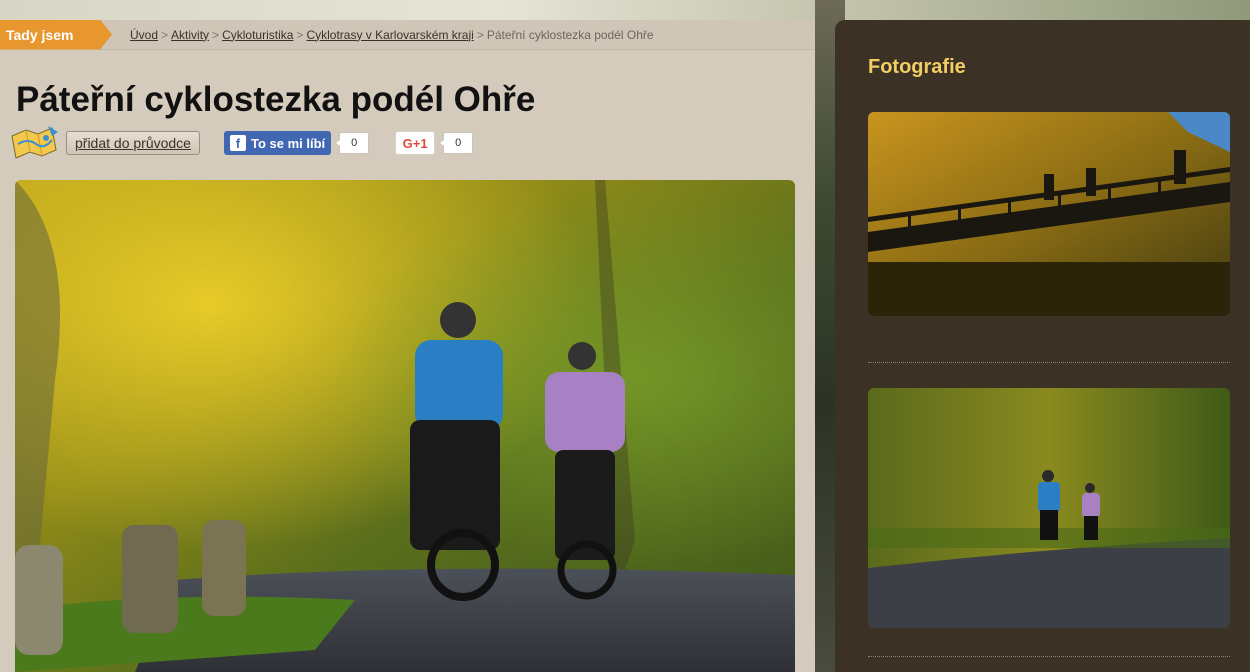 Image resolution: width=1250 pixels, height=672 pixels. What do you see at coordinates (133, 143) in the screenshot?
I see `add-to-guide-button: přidat do průvodce` at bounding box center [133, 143].